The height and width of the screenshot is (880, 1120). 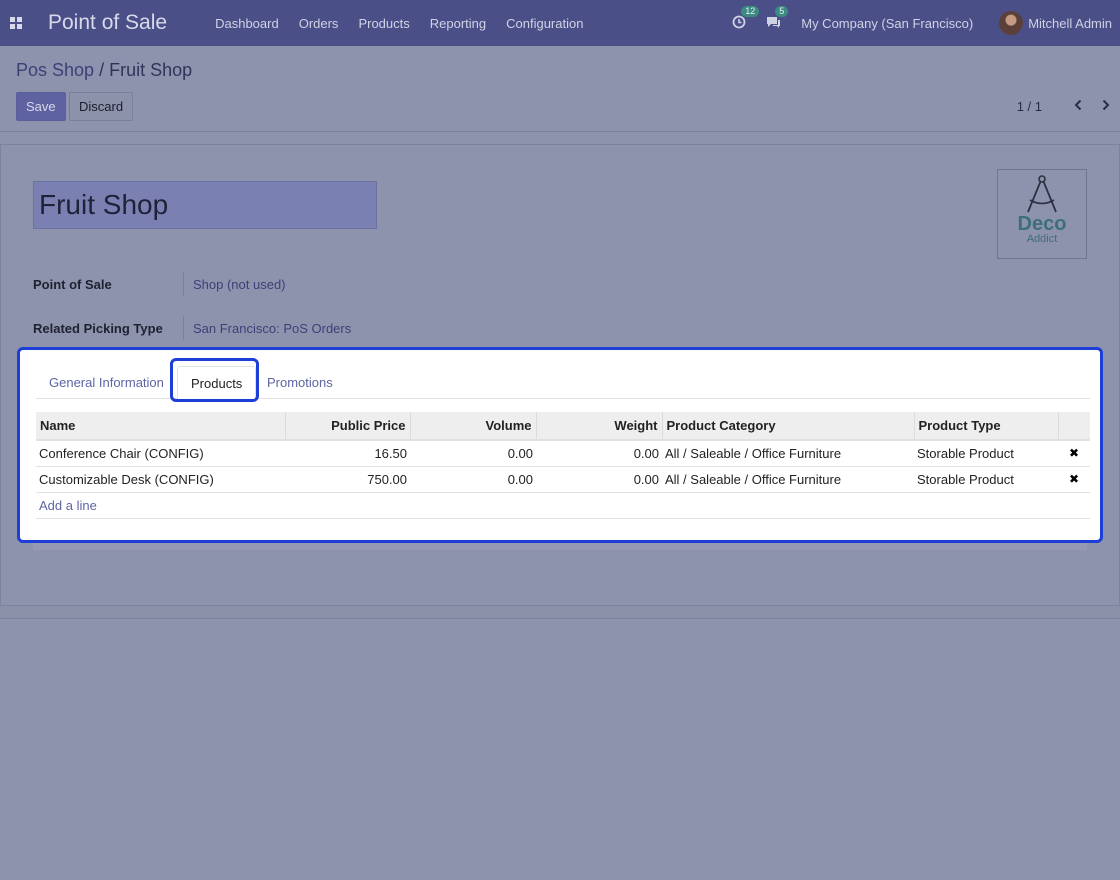 I want to click on point-of-sale-field: Shop (not used), so click(x=234, y=284).